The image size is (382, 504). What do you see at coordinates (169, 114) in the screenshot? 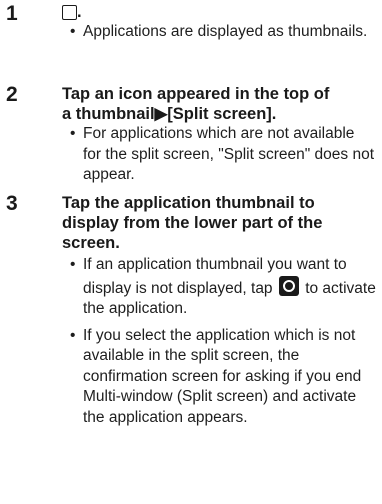
I see `step-title-line: a thumbnail▶[Split screen].` at bounding box center [169, 114].